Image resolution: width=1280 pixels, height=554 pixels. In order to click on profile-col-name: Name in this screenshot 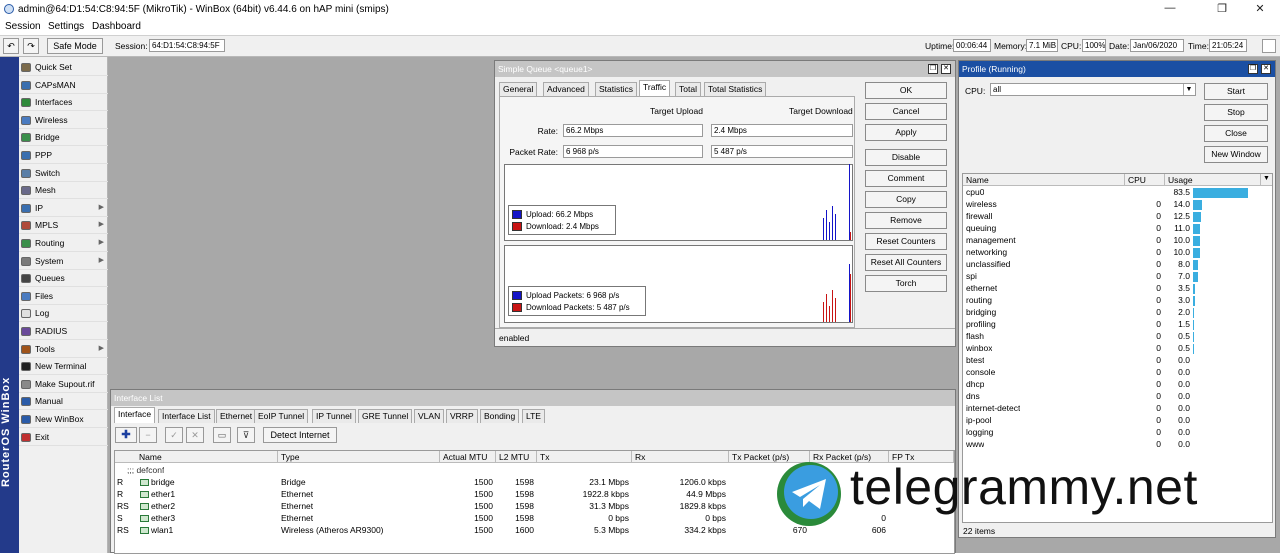, I will do `click(1044, 180)`.